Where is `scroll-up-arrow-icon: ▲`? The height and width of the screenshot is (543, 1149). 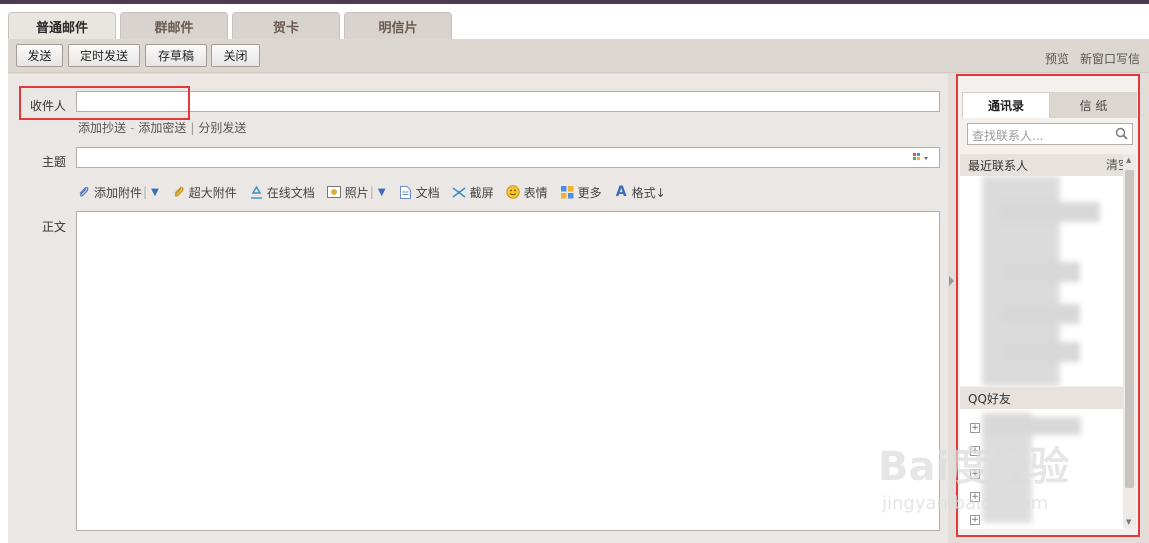 scroll-up-arrow-icon: ▲ is located at coordinates (1128, 160).